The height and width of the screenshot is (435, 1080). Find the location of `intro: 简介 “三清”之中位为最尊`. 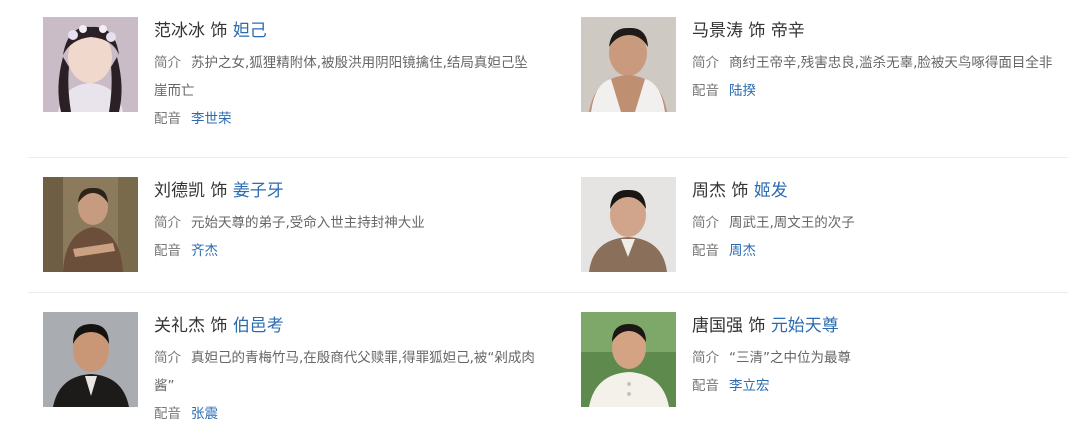

intro: 简介 “三清”之中位为最尊 is located at coordinates (884, 358).